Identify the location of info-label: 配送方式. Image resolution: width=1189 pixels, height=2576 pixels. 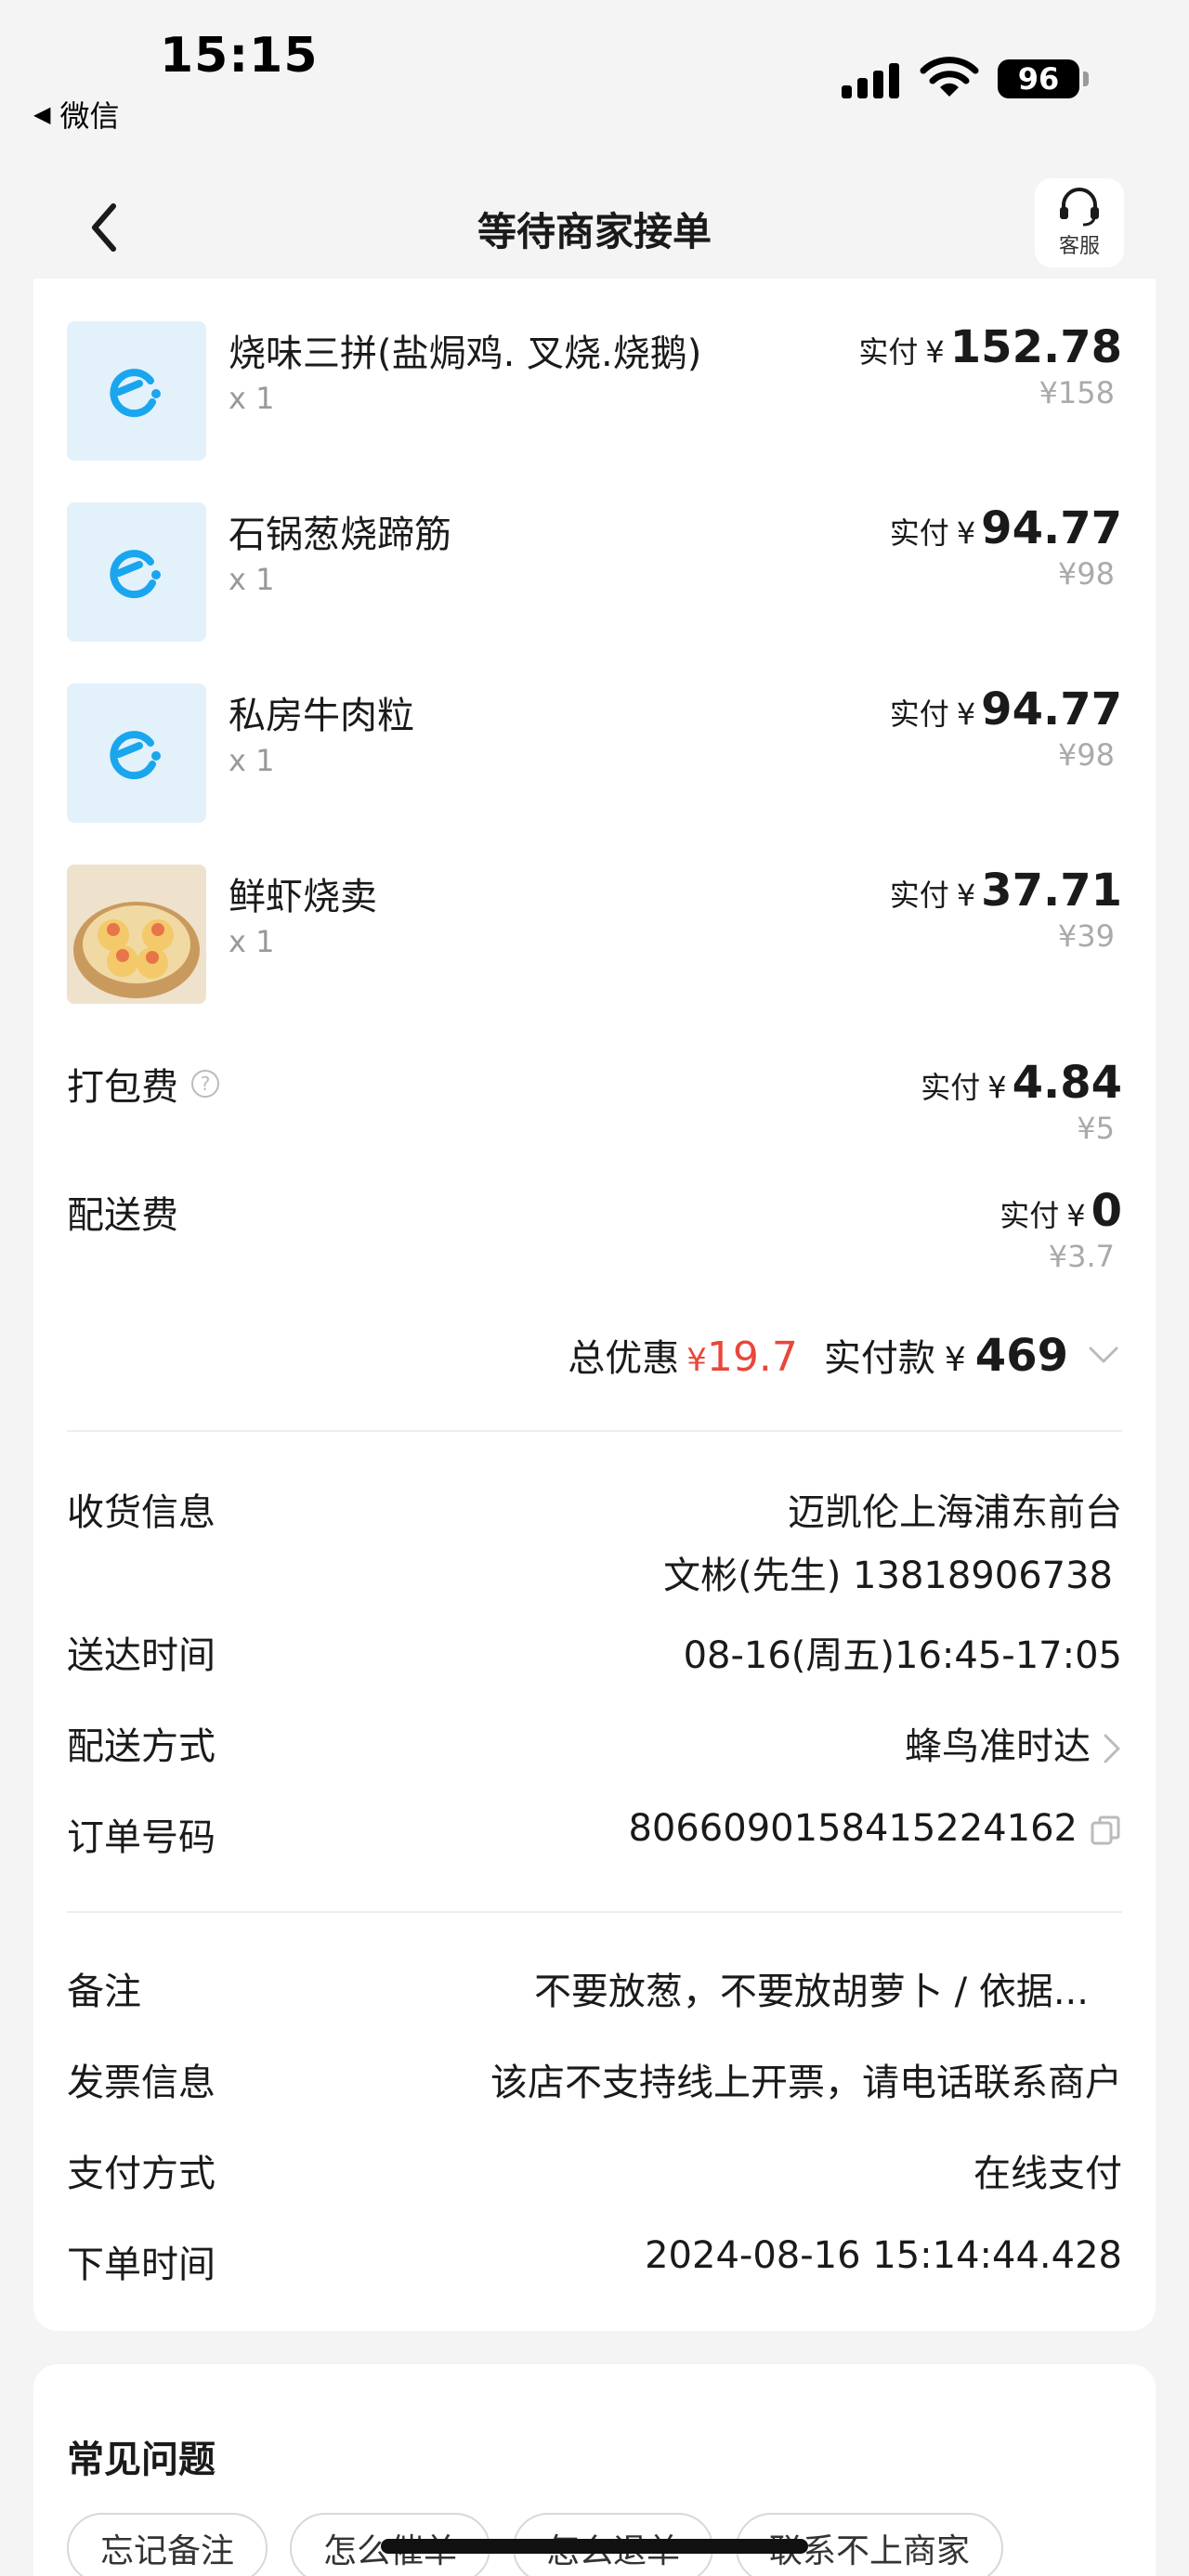
(141, 1747).